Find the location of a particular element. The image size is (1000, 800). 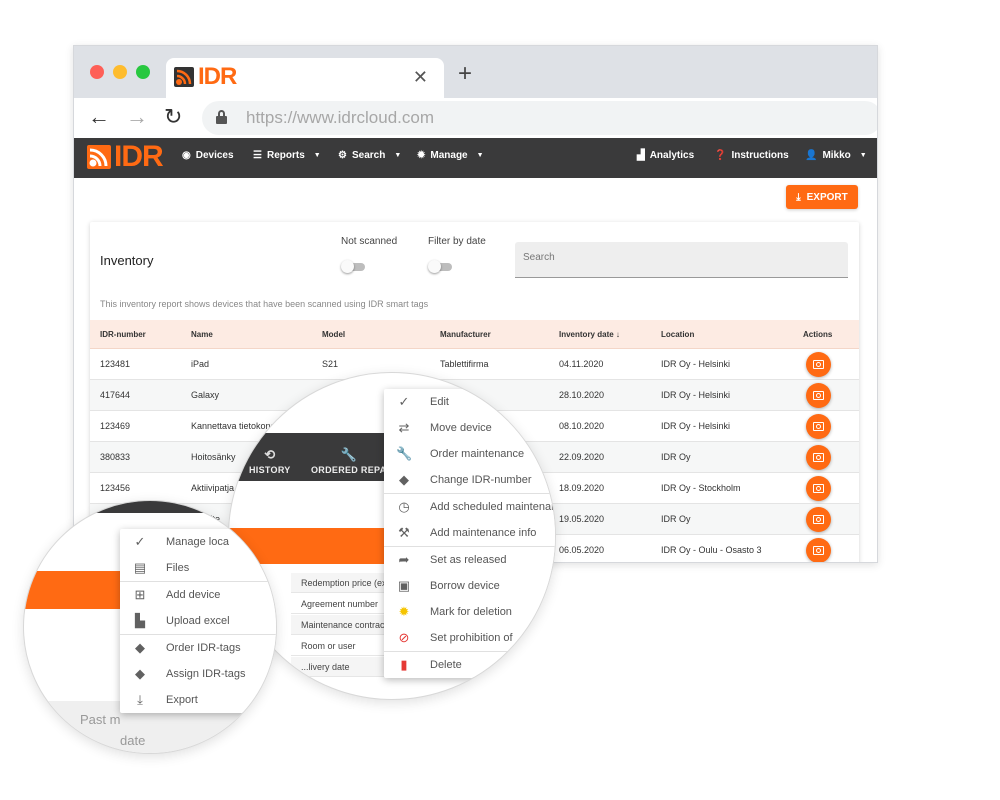

nav-reports: ☰ Reports ▼ is located at coordinates (287, 155).